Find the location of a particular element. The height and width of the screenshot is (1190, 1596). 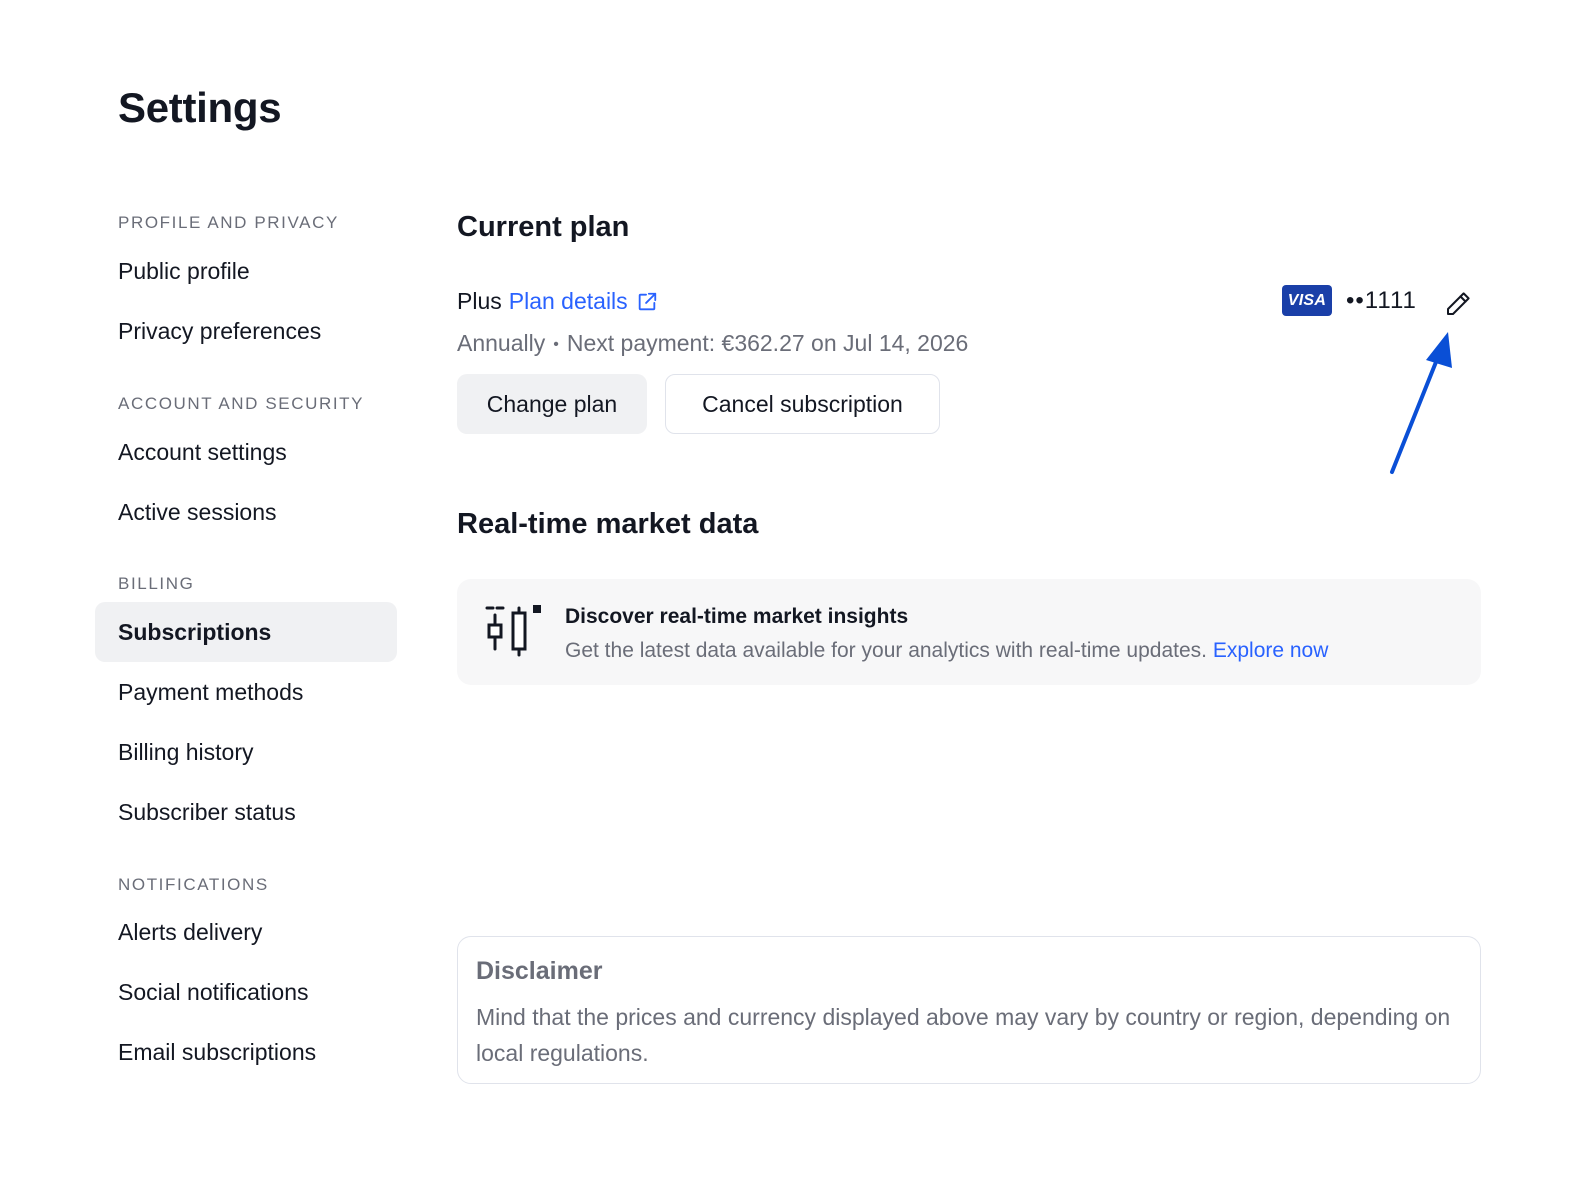

plan-details-link: Plan details is located at coordinates (583, 301).